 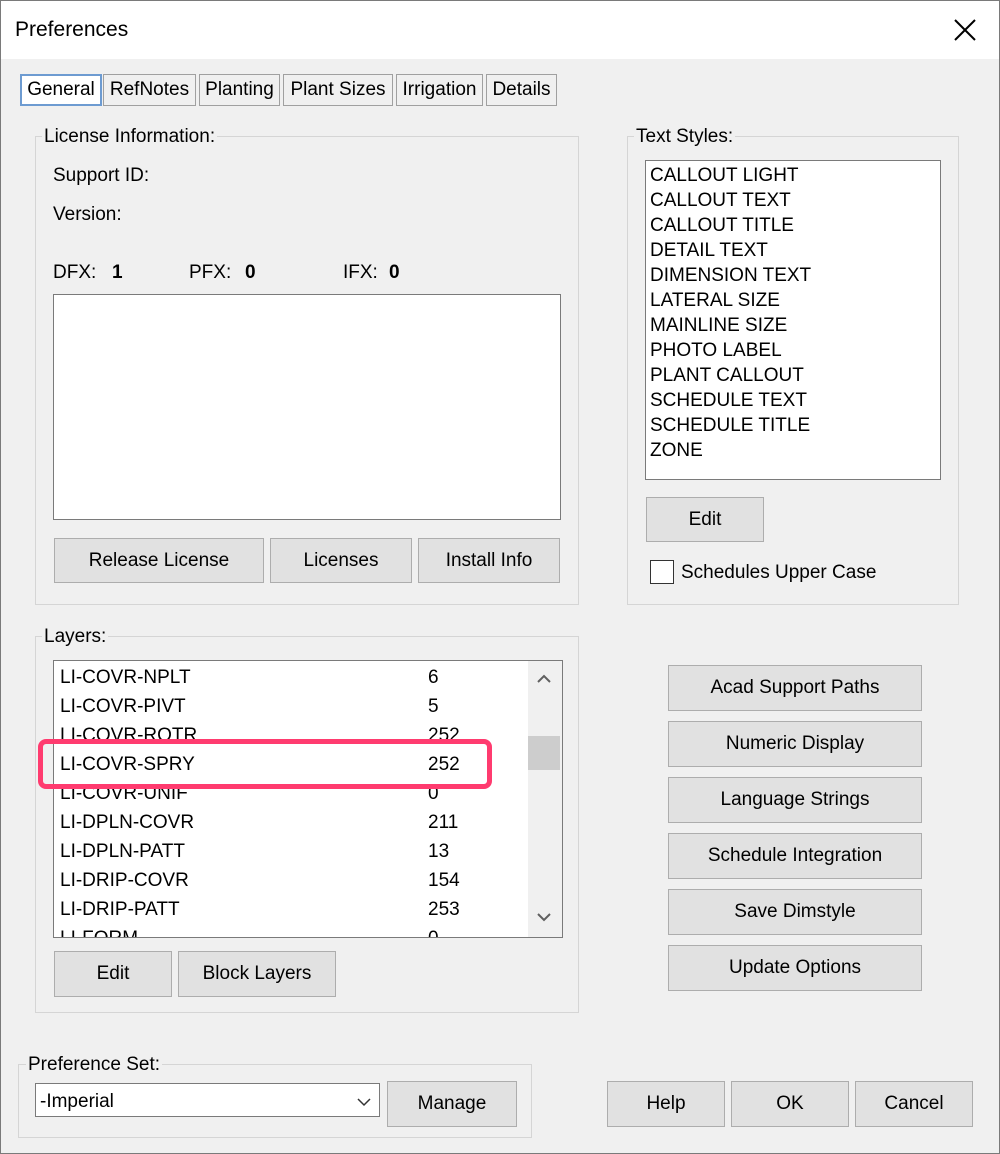 What do you see at coordinates (120, 909) in the screenshot?
I see `layer-name: LI-DRIP-PATT` at bounding box center [120, 909].